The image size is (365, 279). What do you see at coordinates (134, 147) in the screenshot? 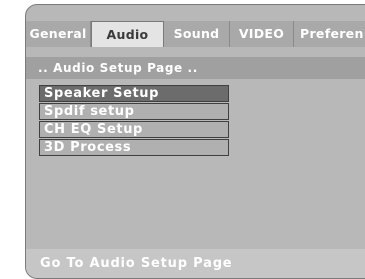
I see `menu-item-3d-process: 3D Process` at bounding box center [134, 147].